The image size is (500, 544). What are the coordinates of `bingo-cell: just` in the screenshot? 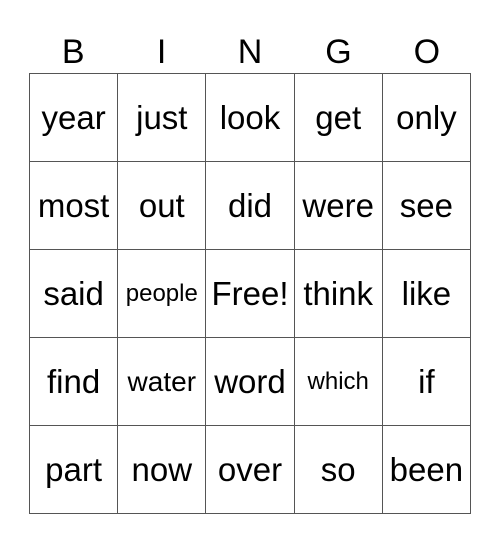 It's located at (162, 118).